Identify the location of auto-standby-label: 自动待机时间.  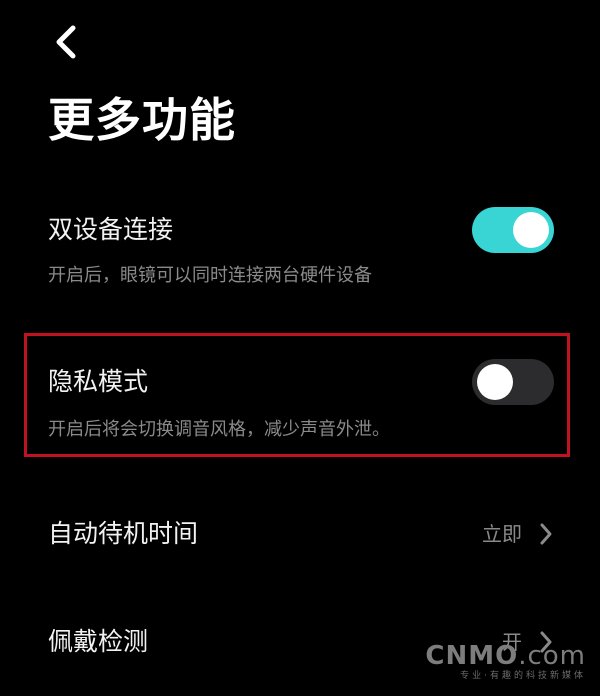
(123, 533).